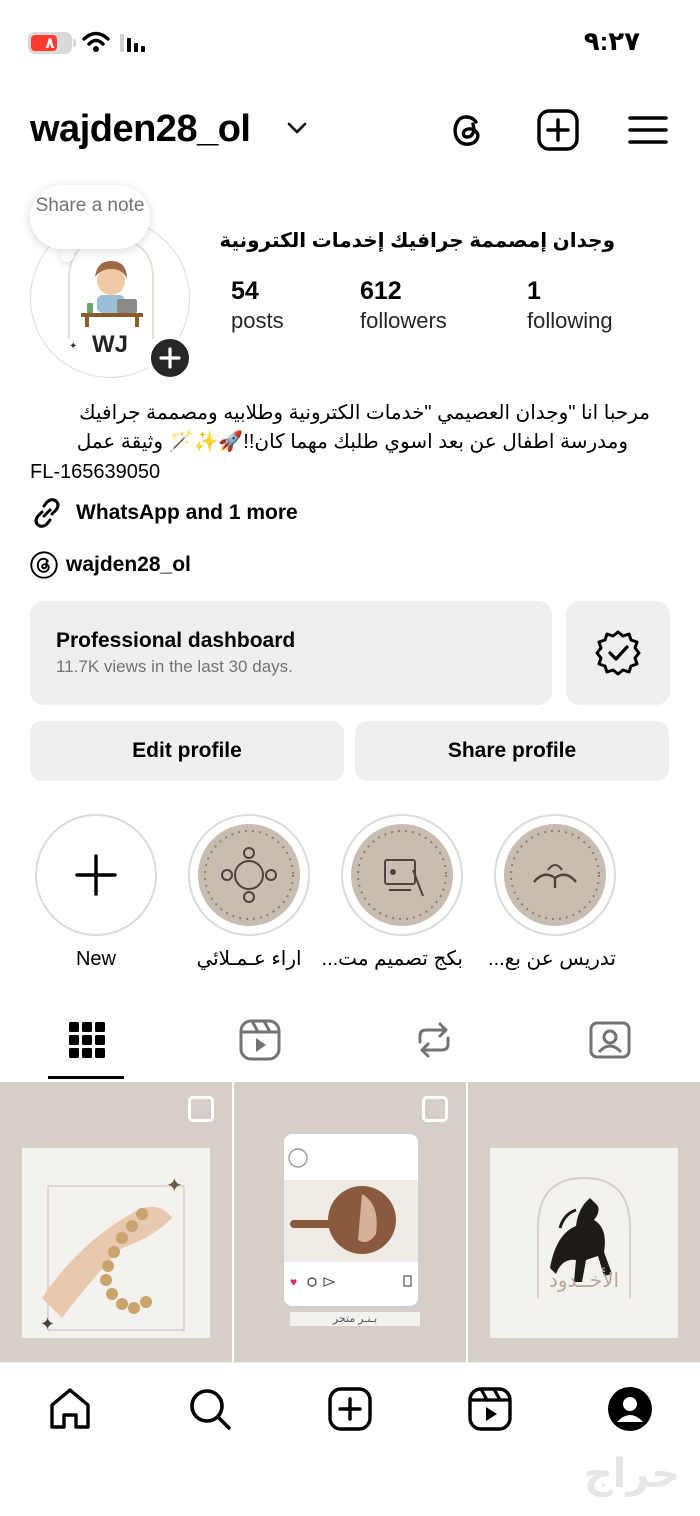 This screenshot has height=1516, width=700. What do you see at coordinates (631, 1474) in the screenshot?
I see `watermark: حراج` at bounding box center [631, 1474].